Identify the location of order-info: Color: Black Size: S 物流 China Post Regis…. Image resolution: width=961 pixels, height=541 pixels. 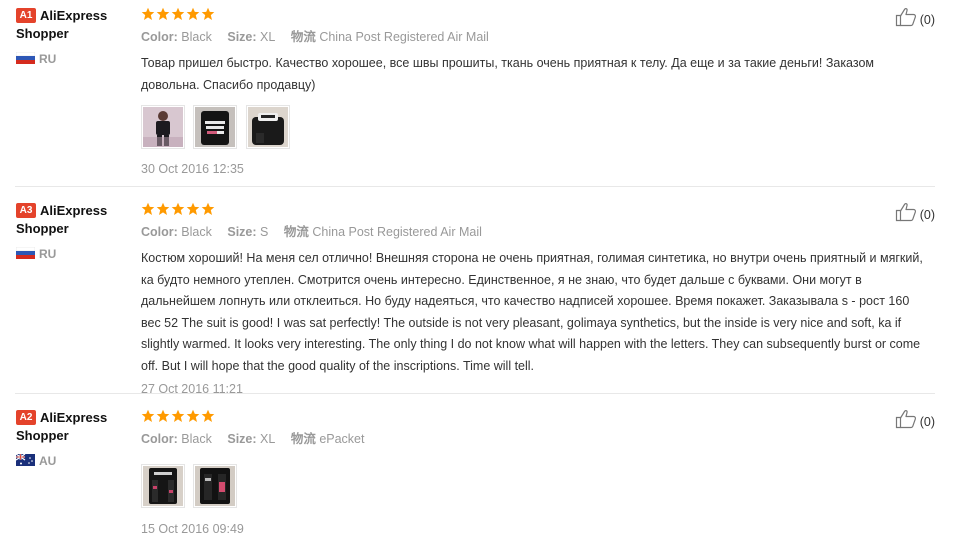
(531, 232).